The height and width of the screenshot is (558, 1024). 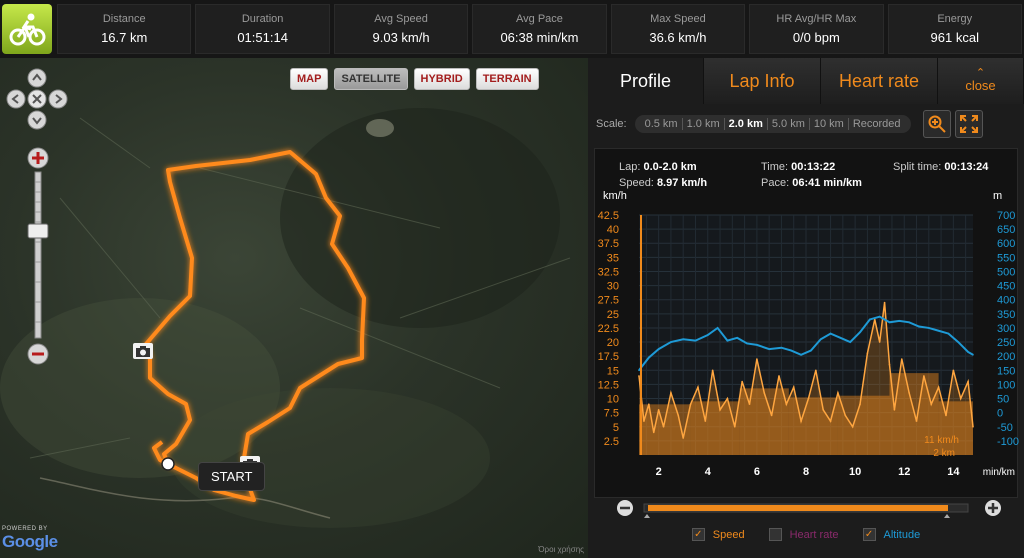 What do you see at coordinates (613, 230) in the screenshot?
I see `y-left-tick-label: 40` at bounding box center [613, 230].